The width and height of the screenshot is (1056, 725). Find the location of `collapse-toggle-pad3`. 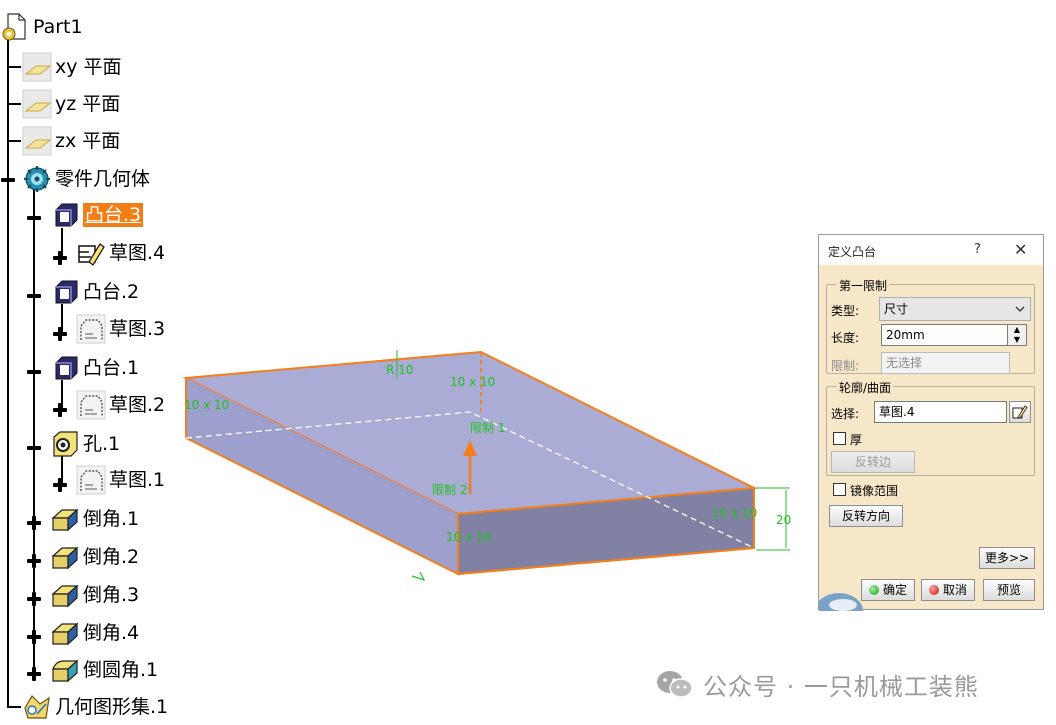

collapse-toggle-pad3 is located at coordinates (34, 218).